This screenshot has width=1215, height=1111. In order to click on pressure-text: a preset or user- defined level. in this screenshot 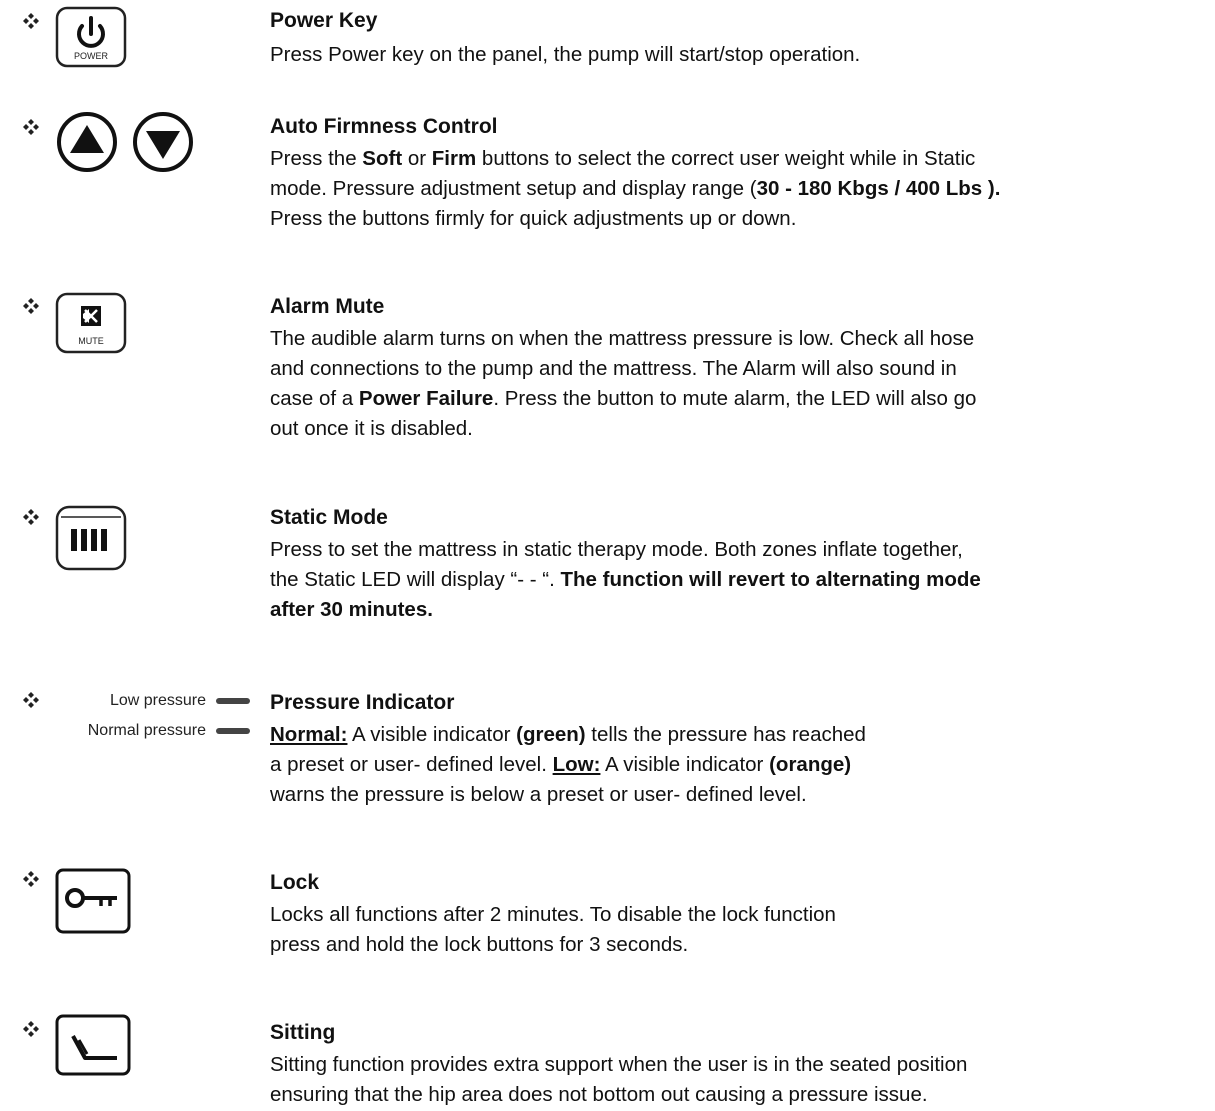, I will do `click(411, 764)`.